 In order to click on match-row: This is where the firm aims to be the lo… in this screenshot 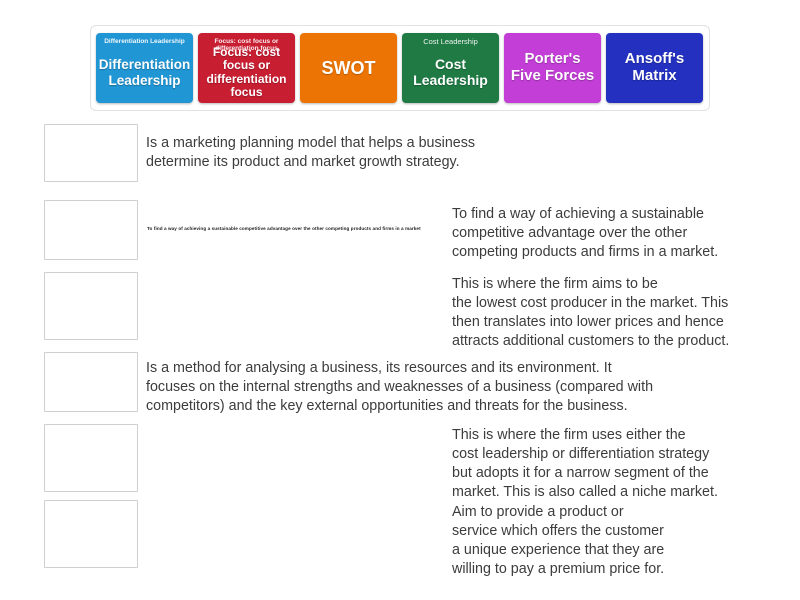, I will do `click(400, 310)`.